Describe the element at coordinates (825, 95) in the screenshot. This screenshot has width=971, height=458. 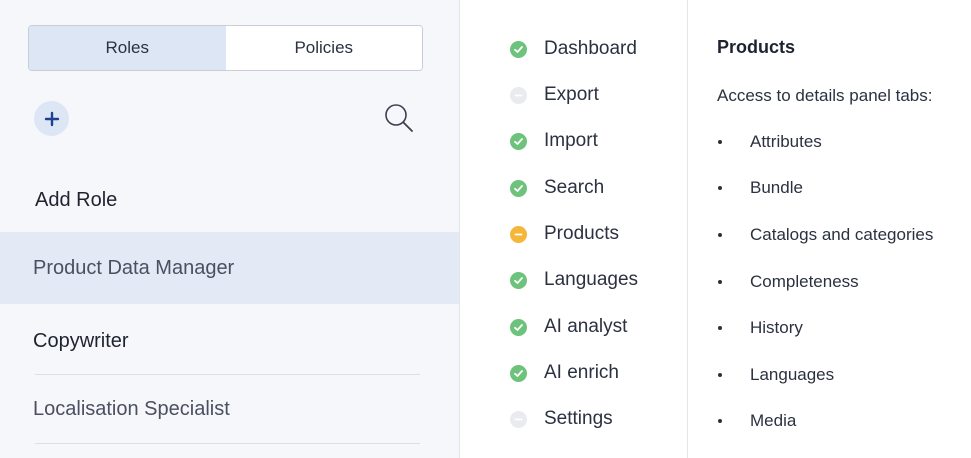
I see `details-subtitle: Access to details panel tabs:` at that location.